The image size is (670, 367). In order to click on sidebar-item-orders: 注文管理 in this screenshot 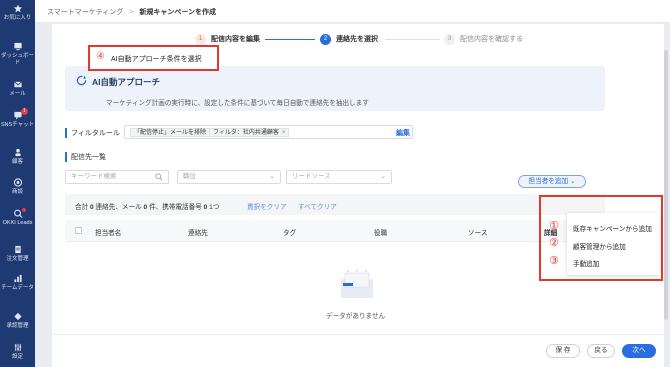, I will do `click(17, 254)`.